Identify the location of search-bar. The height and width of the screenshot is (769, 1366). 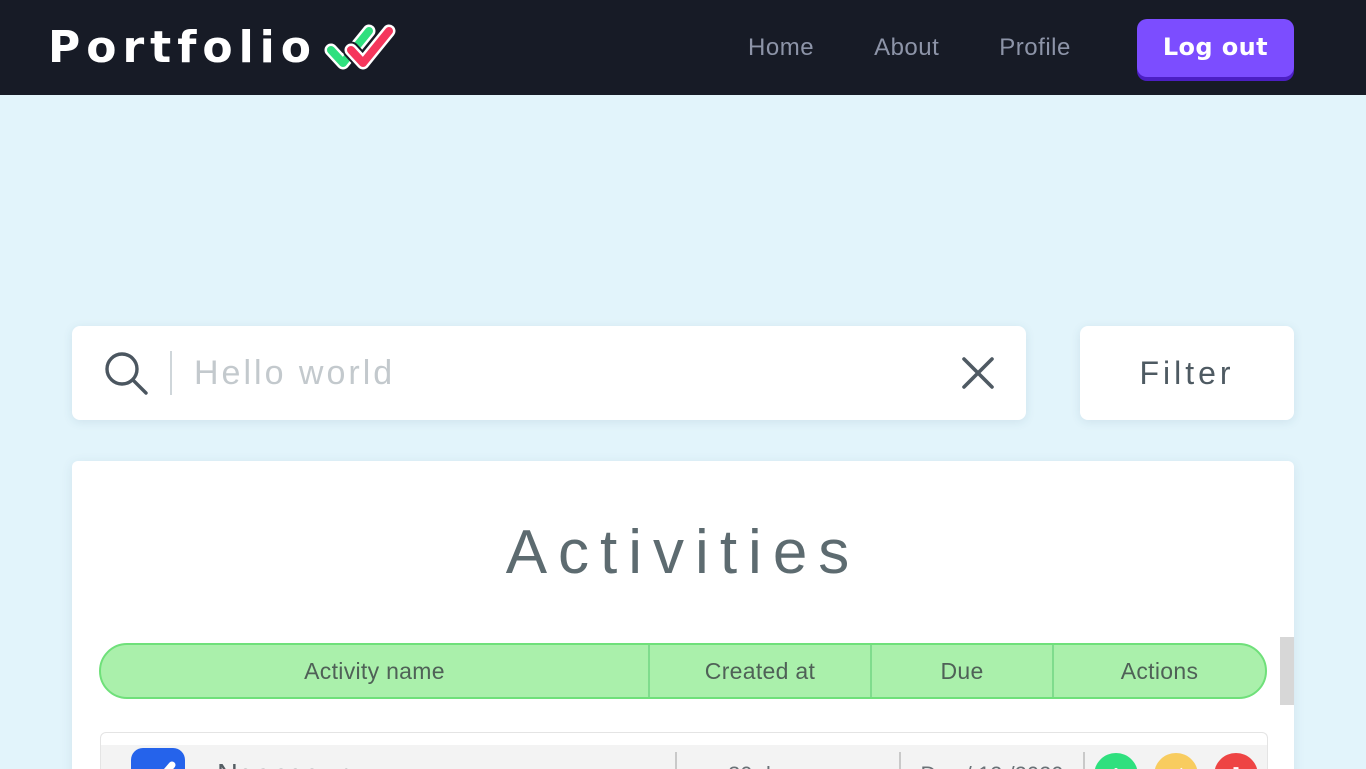
(549, 373).